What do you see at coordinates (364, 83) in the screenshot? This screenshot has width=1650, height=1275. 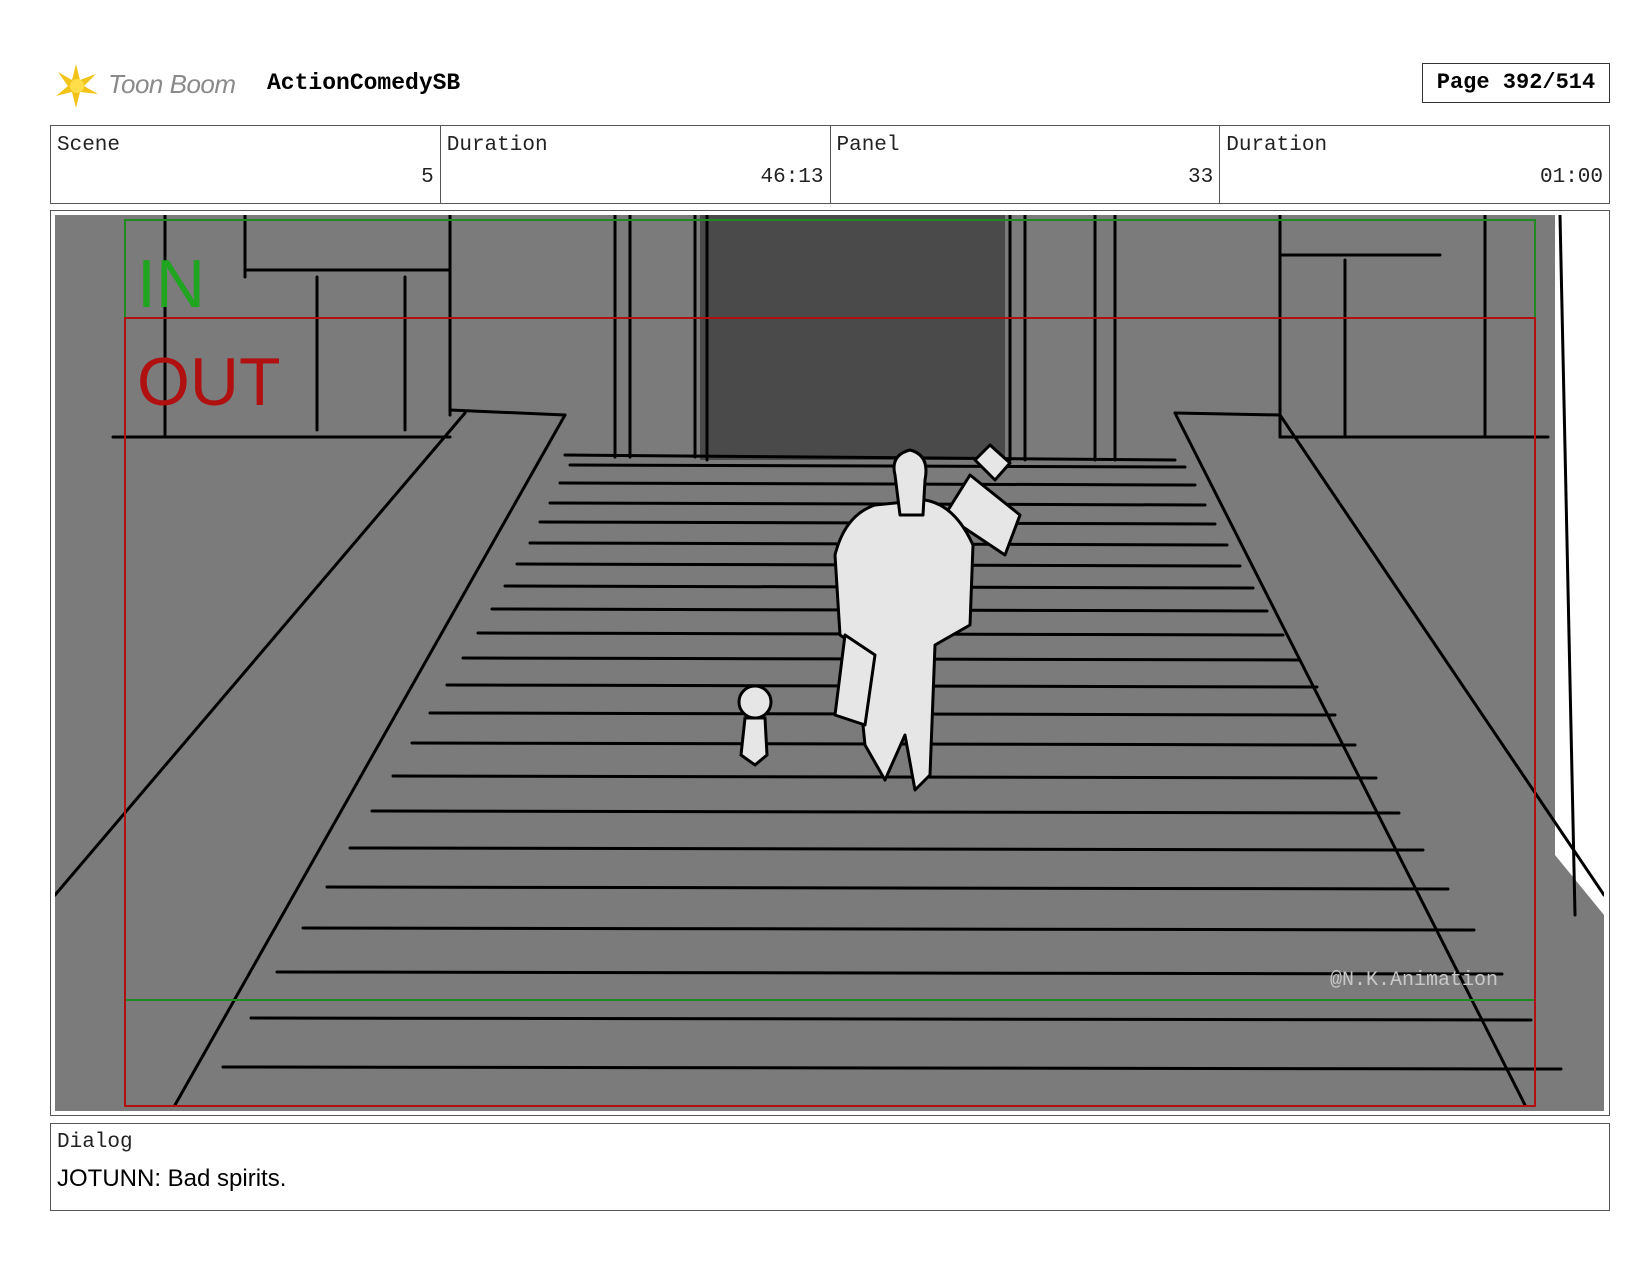 I see `project-title: ActionComedySB` at bounding box center [364, 83].